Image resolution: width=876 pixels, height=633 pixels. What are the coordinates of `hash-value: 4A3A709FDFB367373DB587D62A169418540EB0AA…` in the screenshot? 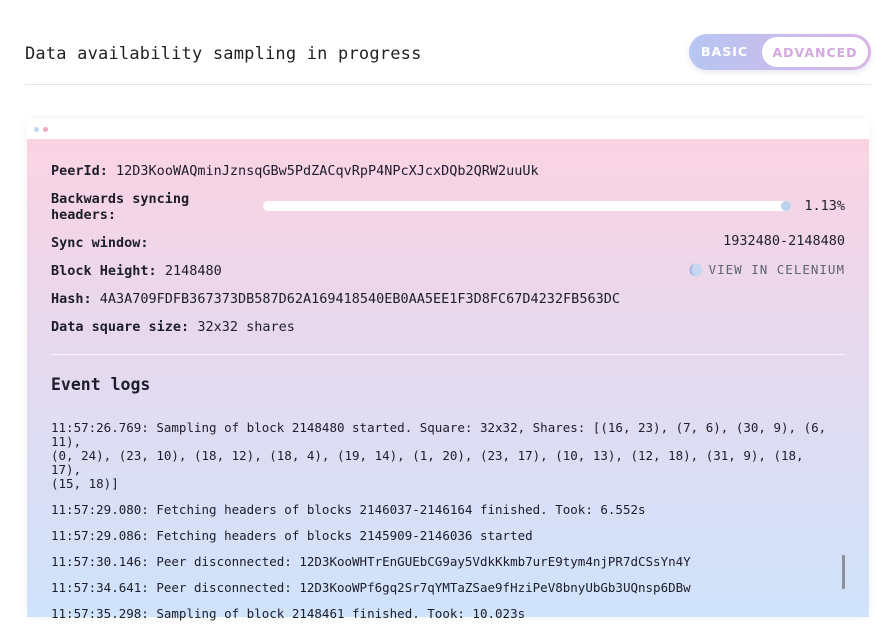 It's located at (359, 299).